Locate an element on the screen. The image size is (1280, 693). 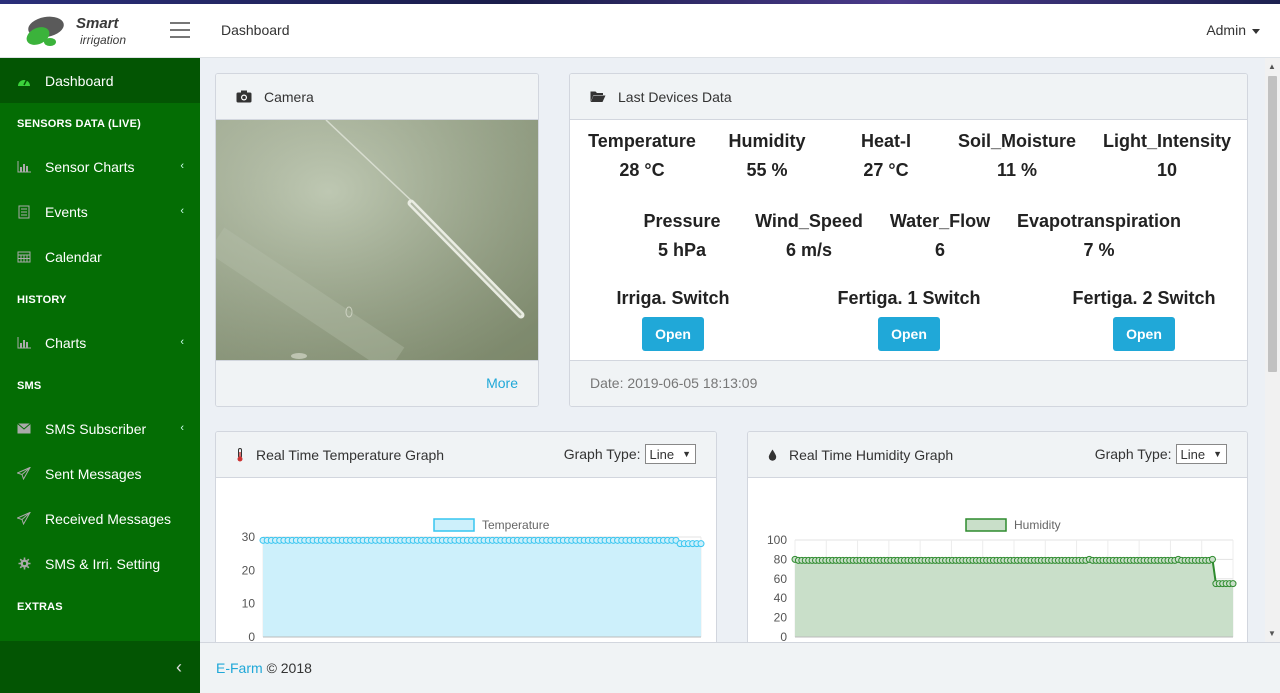
y-tick-label: 10 is located at coordinates (249, 604).